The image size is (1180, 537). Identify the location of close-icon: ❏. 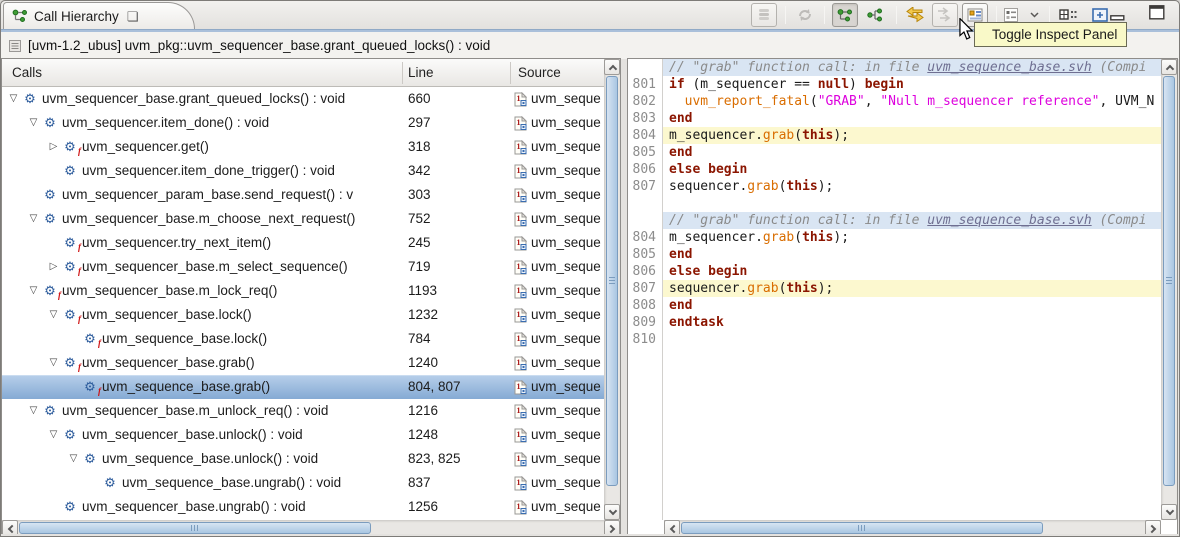
(133, 16).